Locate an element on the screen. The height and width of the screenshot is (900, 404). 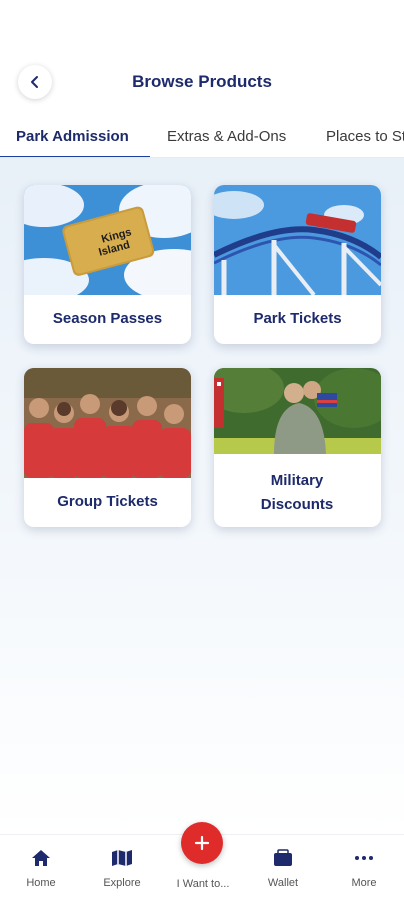
tab-extras-add-ons: Extras & Add-Ons is located at coordinates (226, 137).